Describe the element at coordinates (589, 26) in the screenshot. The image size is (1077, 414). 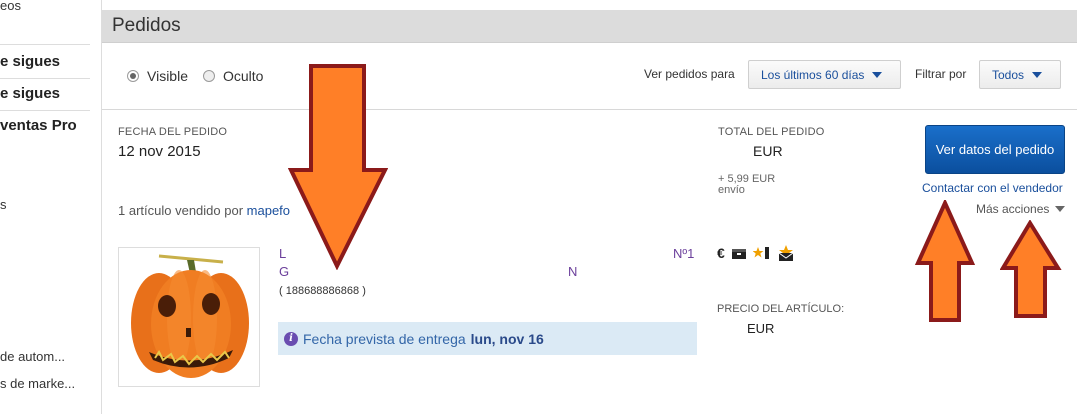
I see `orders-header: Pedidos` at that location.